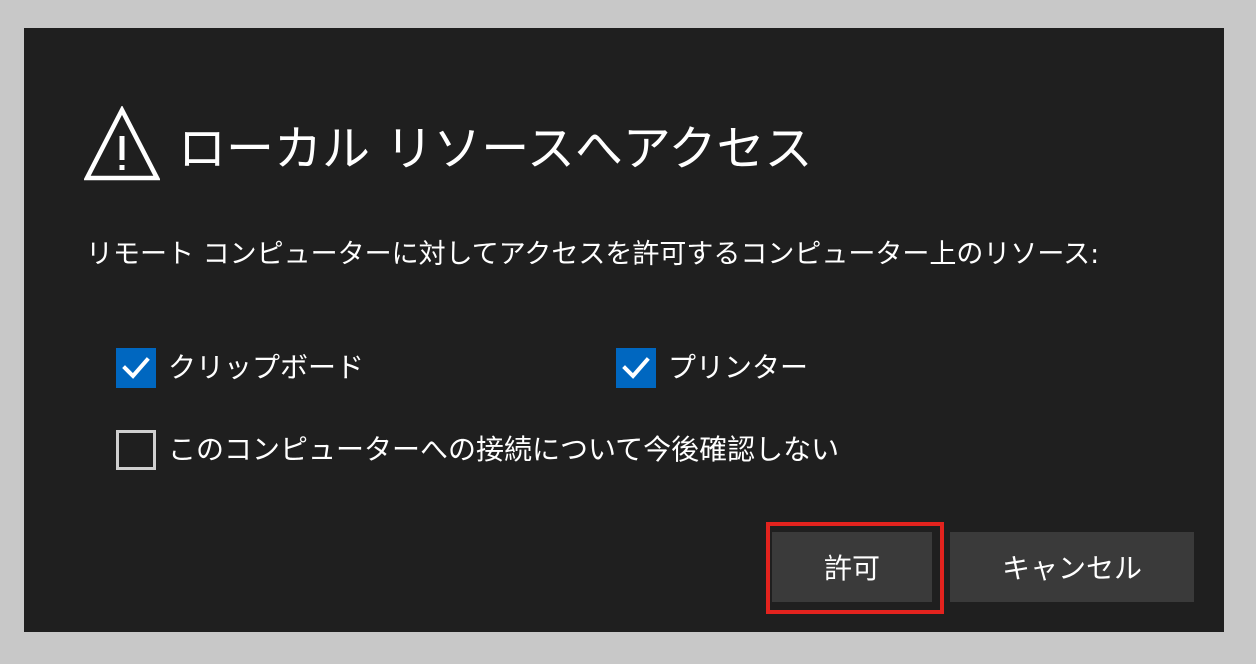 The width and height of the screenshot is (1256, 664). What do you see at coordinates (593, 254) in the screenshot?
I see `dialog-description: リモート コンピューターに対してアクセスを許可するコンピューター上のリソース:` at bounding box center [593, 254].